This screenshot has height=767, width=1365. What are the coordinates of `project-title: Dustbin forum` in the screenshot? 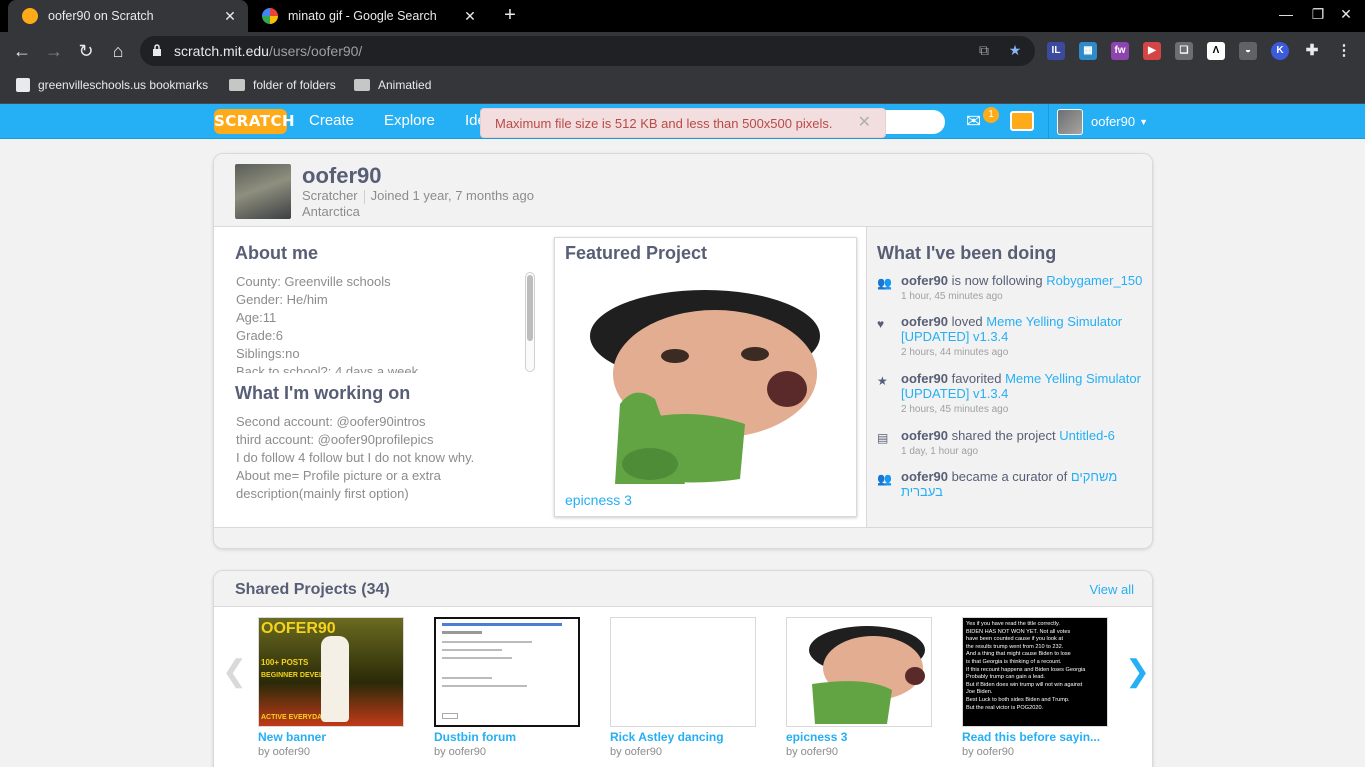 It's located at (507, 737).